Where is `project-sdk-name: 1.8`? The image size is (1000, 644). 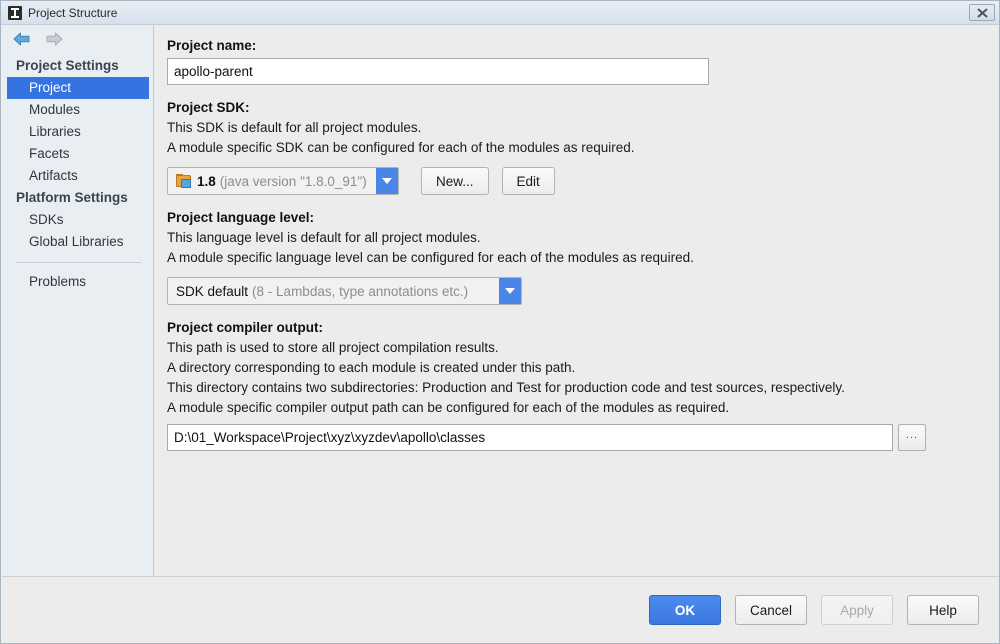
project-sdk-name: 1.8 is located at coordinates (206, 181).